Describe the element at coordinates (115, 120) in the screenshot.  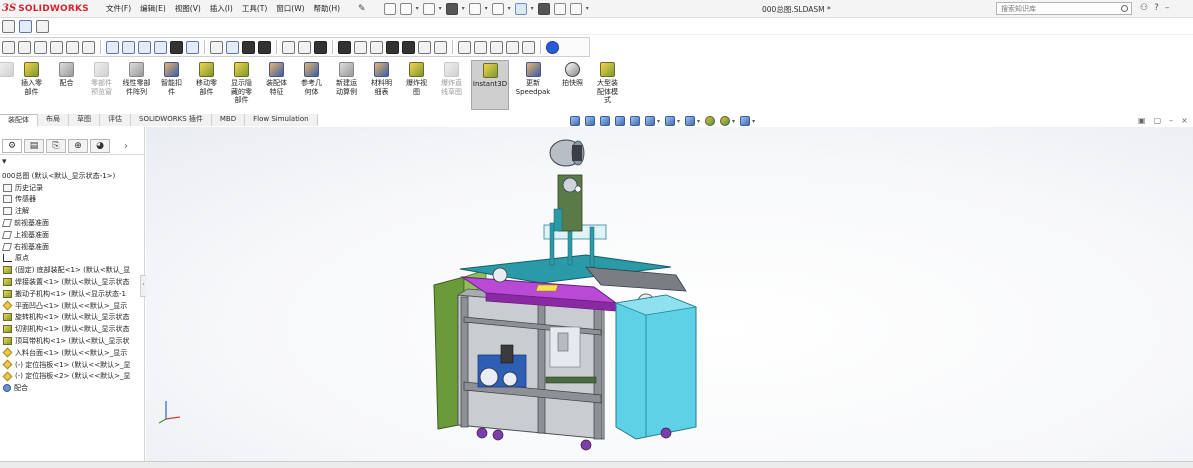
I see `tab-evaluate: 评估` at that location.